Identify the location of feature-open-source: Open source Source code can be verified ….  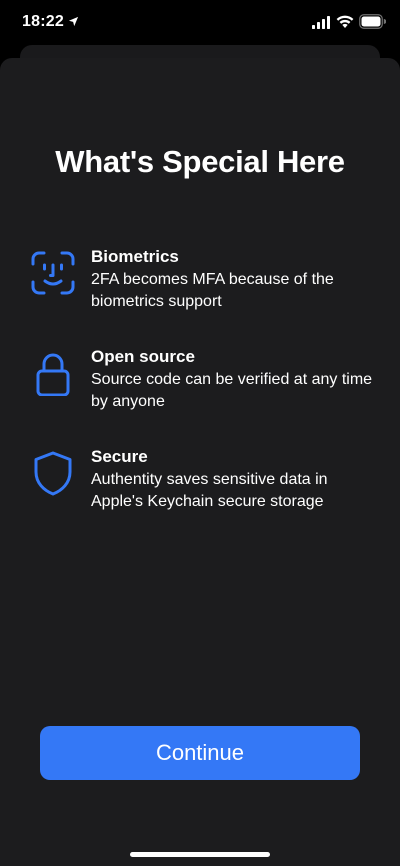
(205, 381).